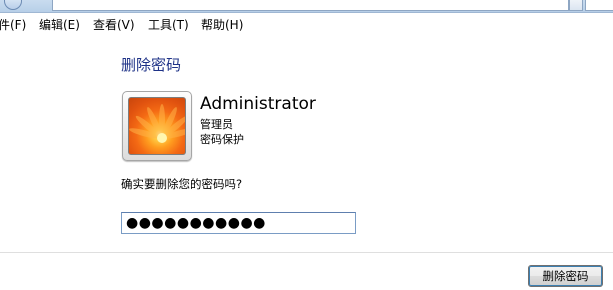 The width and height of the screenshot is (613, 290). What do you see at coordinates (59, 24) in the screenshot?
I see `menu-edit: 编辑(E)` at bounding box center [59, 24].